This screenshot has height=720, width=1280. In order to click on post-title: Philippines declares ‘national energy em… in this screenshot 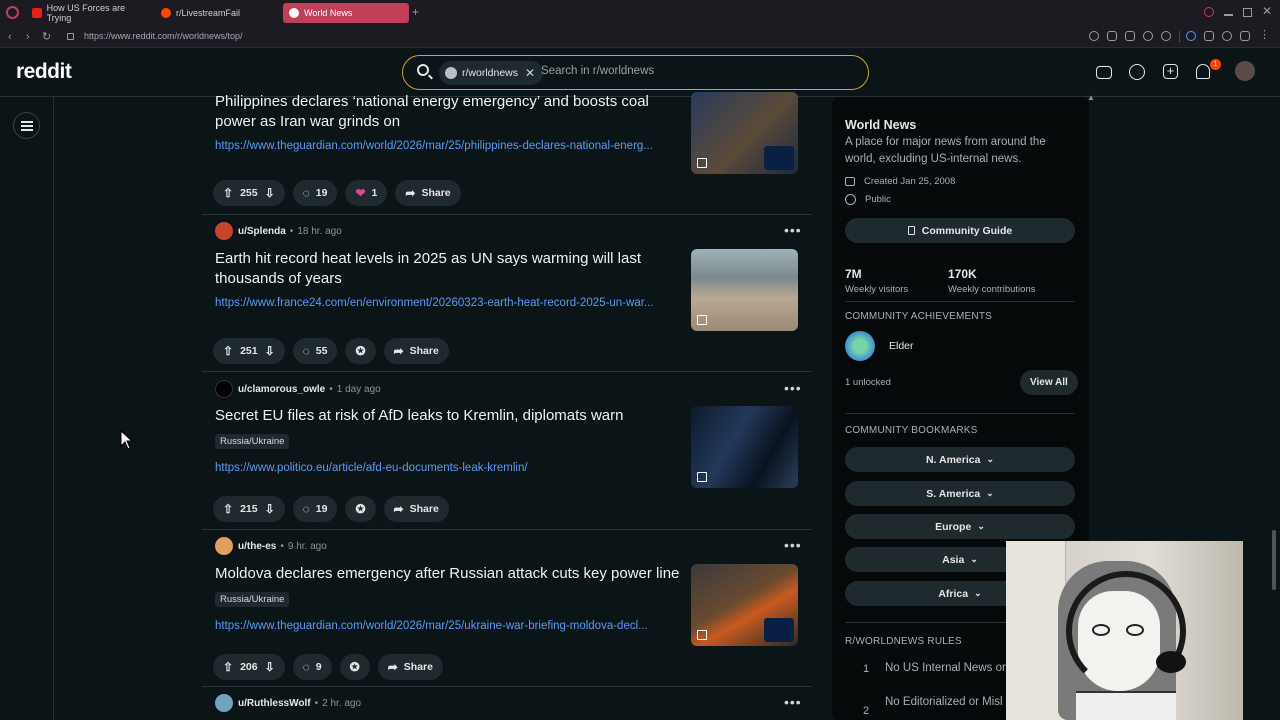, I will do `click(452, 112)`.